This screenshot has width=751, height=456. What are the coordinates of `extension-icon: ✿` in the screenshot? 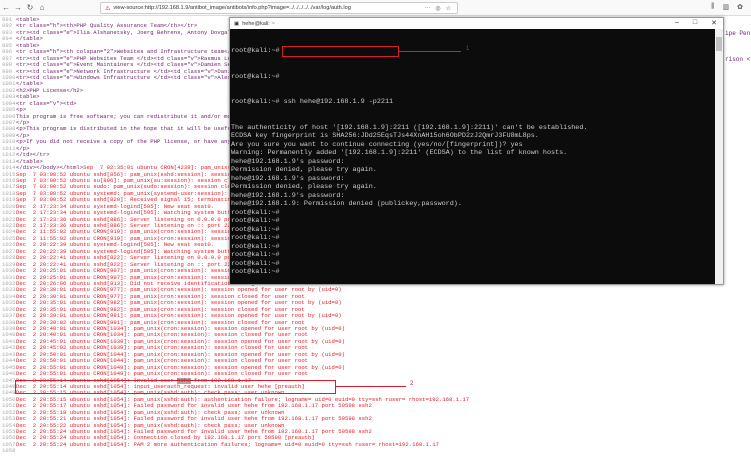 It's located at (740, 7).